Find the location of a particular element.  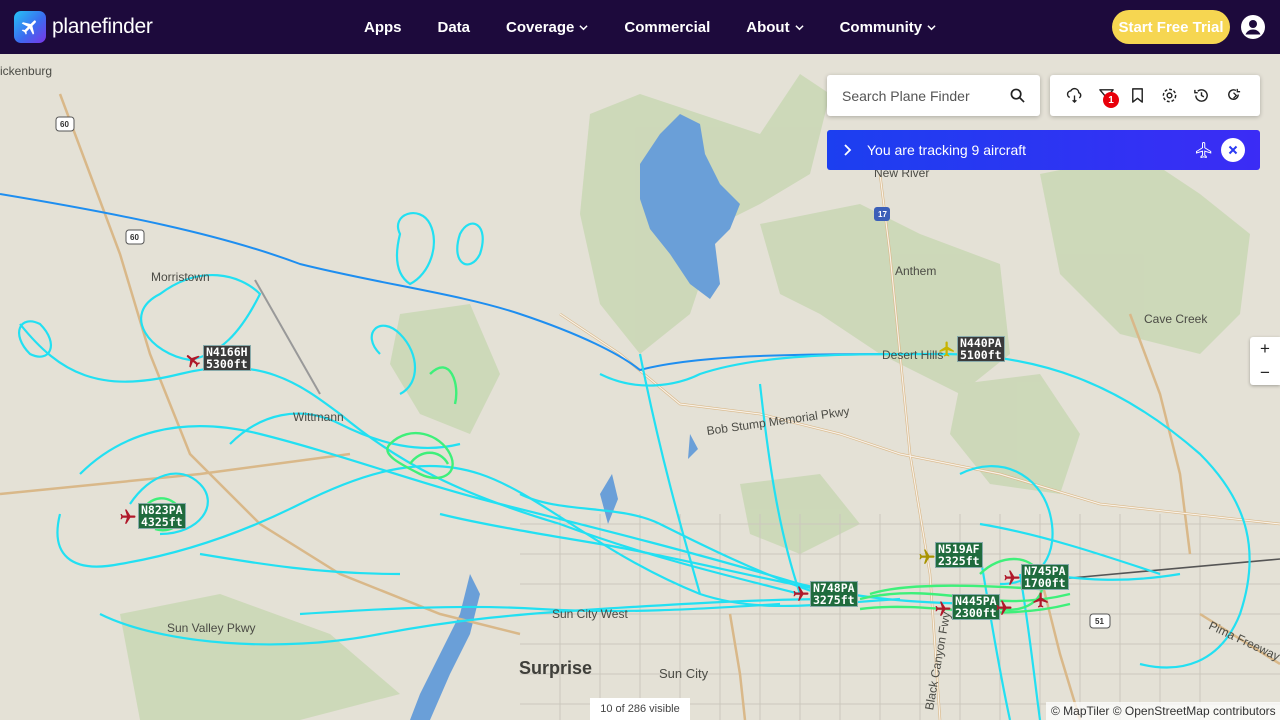

aircraft-label-n823pa: N823PA 4325ft is located at coordinates (162, 516).